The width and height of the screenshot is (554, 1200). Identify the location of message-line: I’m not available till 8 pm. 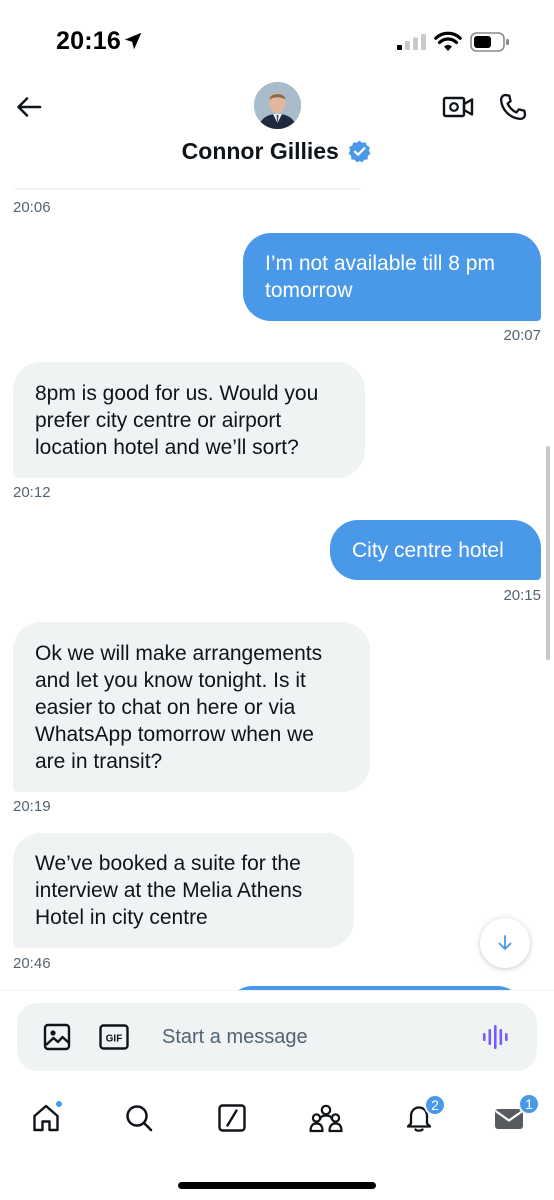
(380, 263).